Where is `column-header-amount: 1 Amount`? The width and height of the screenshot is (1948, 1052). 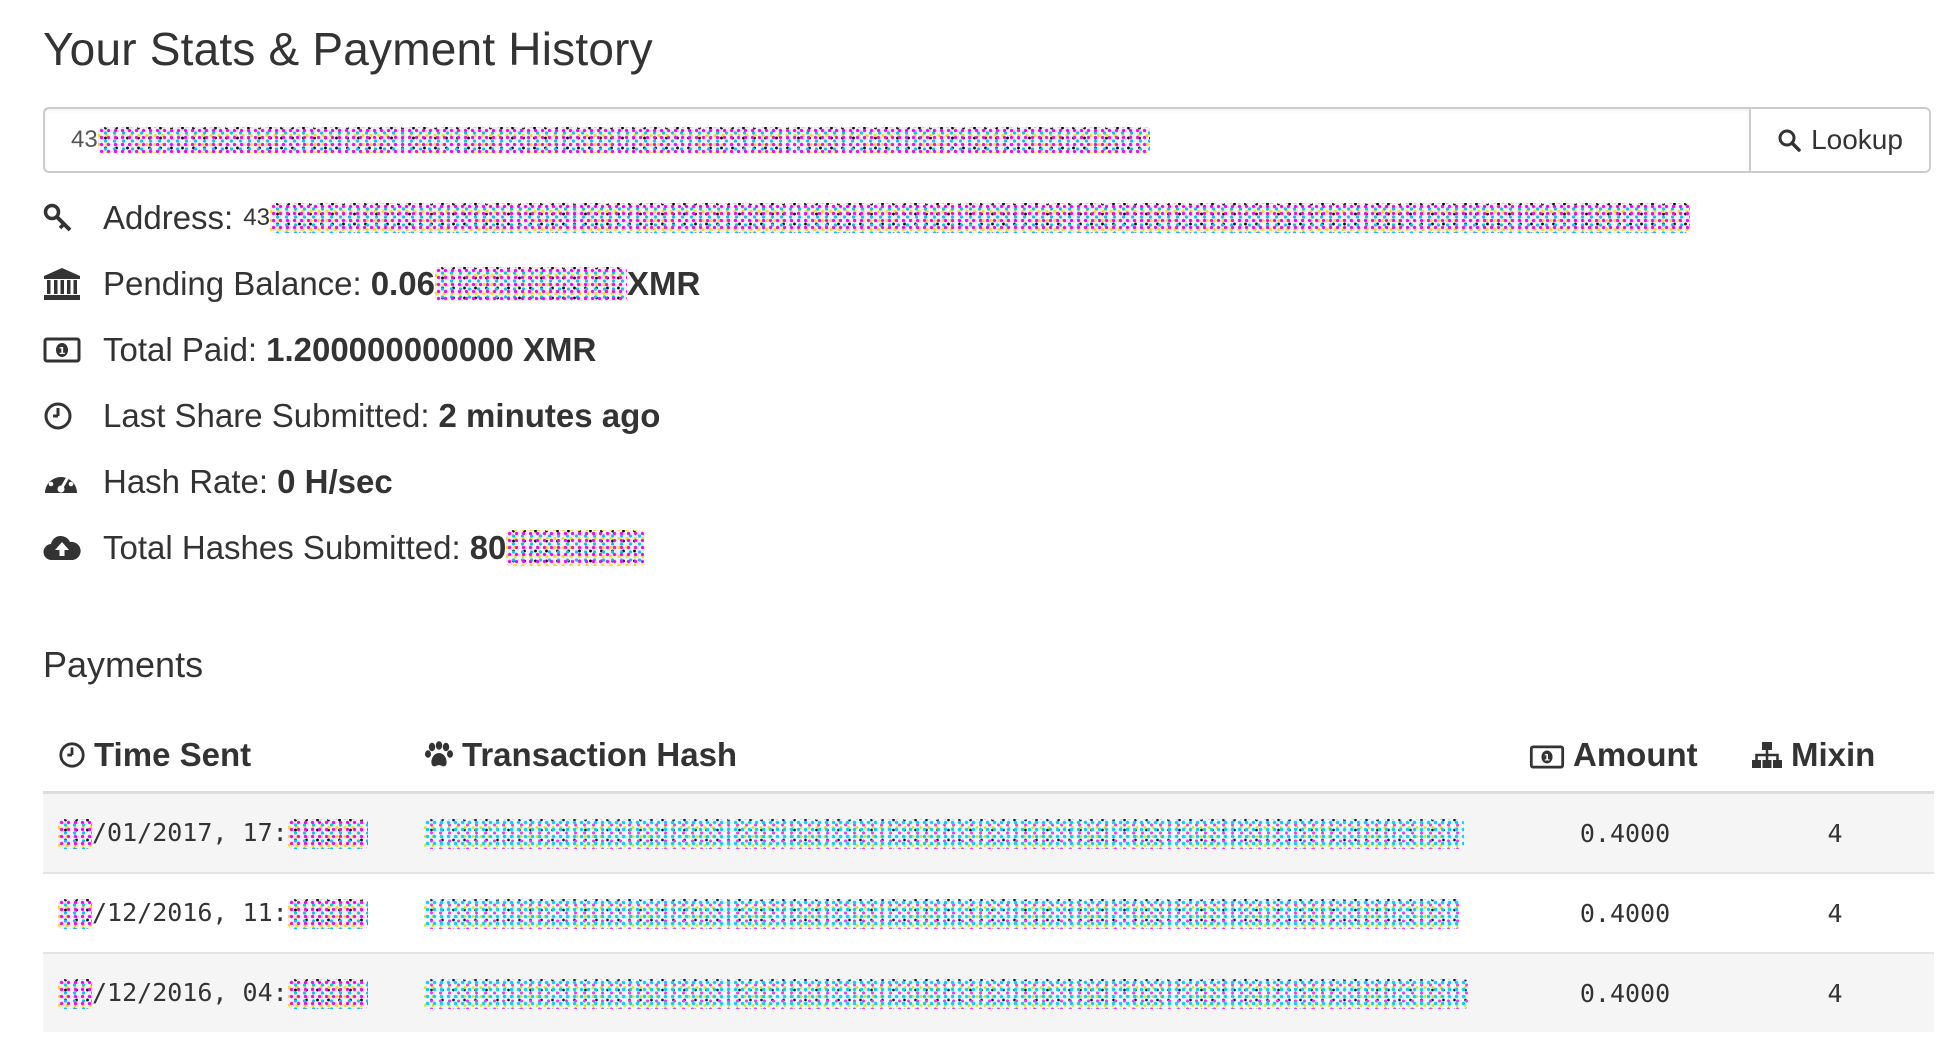 column-header-amount: 1 Amount is located at coordinates (1625, 758).